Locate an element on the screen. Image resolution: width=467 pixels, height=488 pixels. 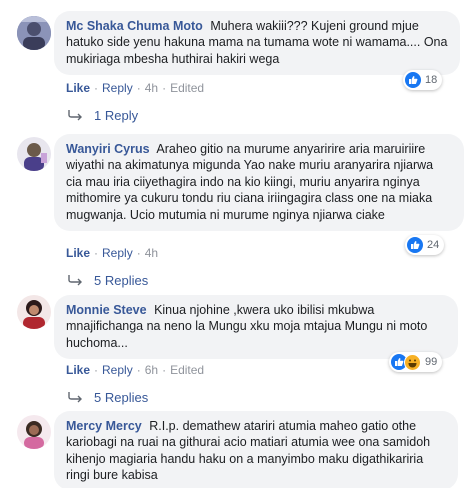
replies-count-label: 1 Reply is located at coordinates (116, 115).